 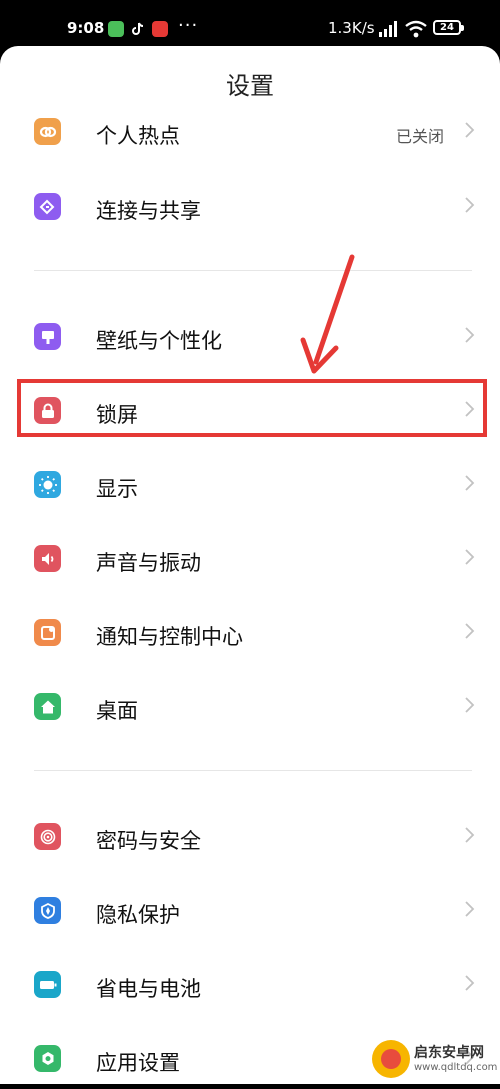 What do you see at coordinates (250, 23) in the screenshot?
I see `status-bar: 9:08 ··· 1.3K/s 24` at bounding box center [250, 23].